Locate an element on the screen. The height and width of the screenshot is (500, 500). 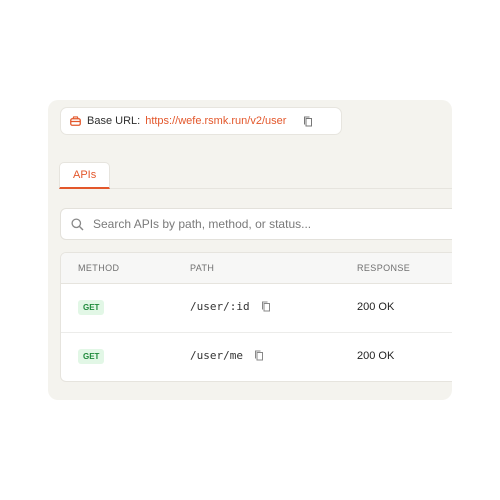
column-header-method: METHOD is located at coordinates (99, 268).